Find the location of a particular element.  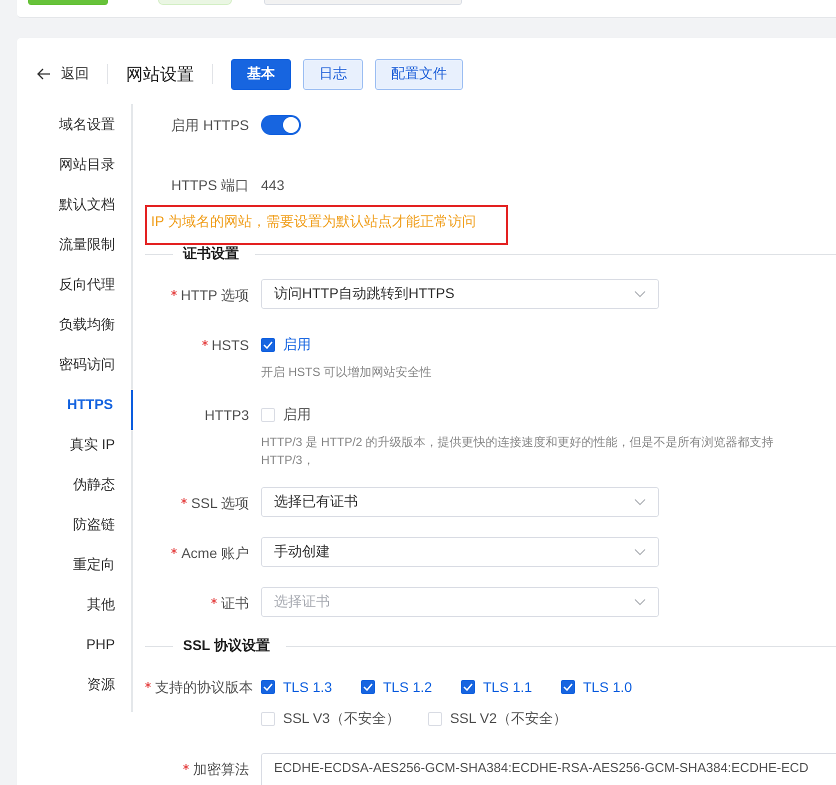

section-title: SSL 协议设置 is located at coordinates (226, 646).